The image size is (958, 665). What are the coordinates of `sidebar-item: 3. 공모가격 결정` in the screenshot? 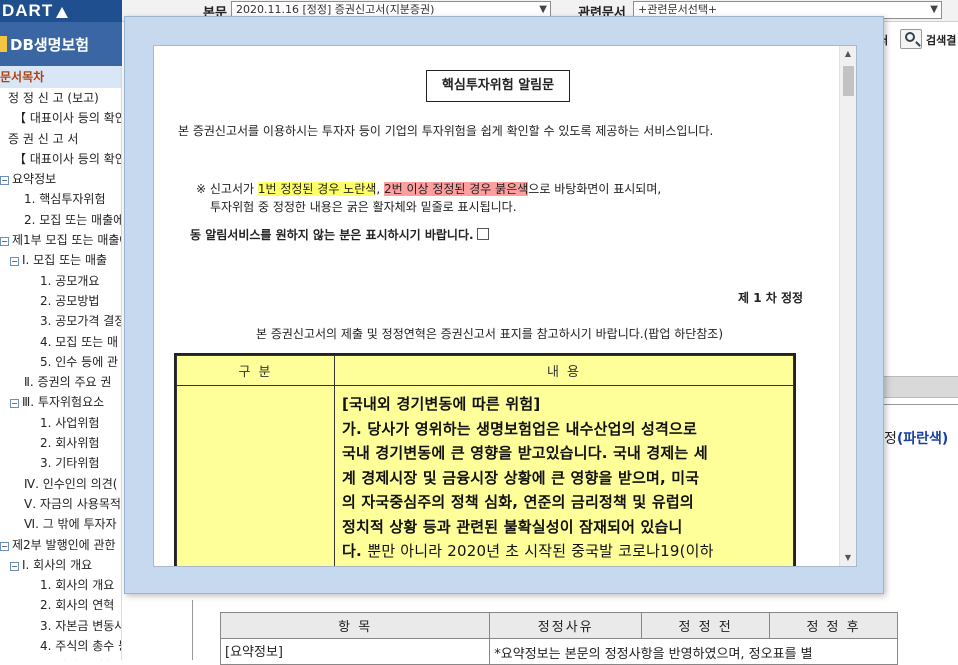 It's located at (60, 321).